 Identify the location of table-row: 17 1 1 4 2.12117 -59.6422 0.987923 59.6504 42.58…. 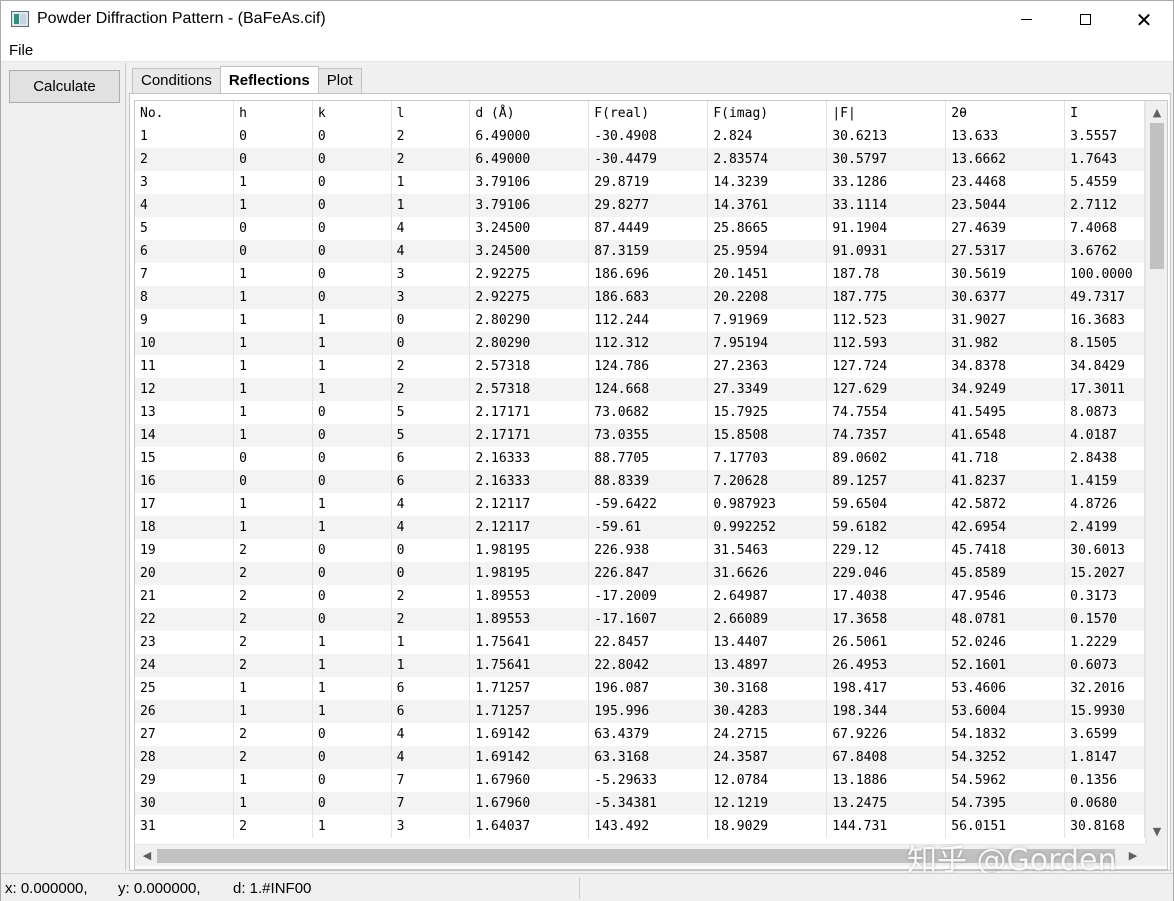
(640, 504).